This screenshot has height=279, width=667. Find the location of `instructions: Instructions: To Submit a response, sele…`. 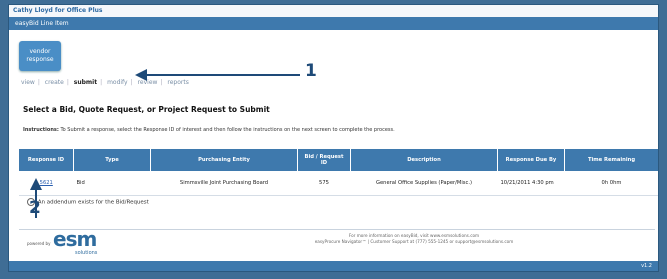

instructions: Instructions: To Submit a response, sele… is located at coordinates (209, 130).